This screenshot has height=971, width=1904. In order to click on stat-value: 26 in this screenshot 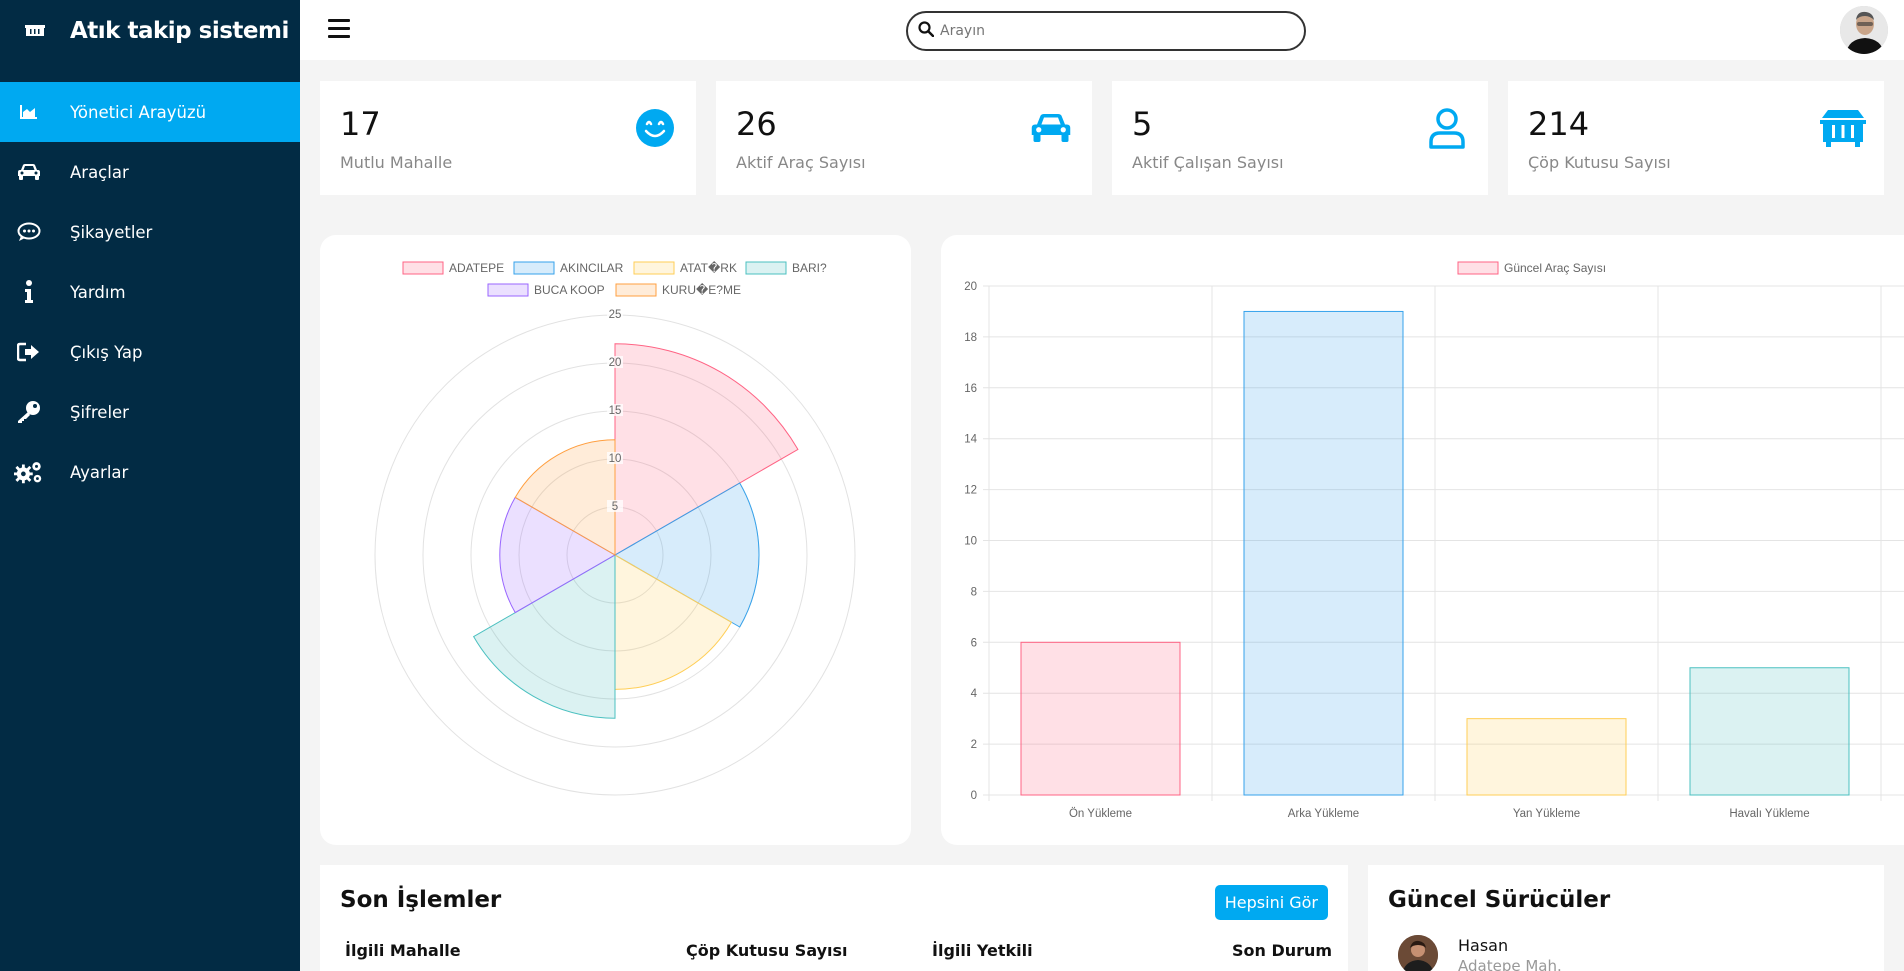, I will do `click(756, 124)`.